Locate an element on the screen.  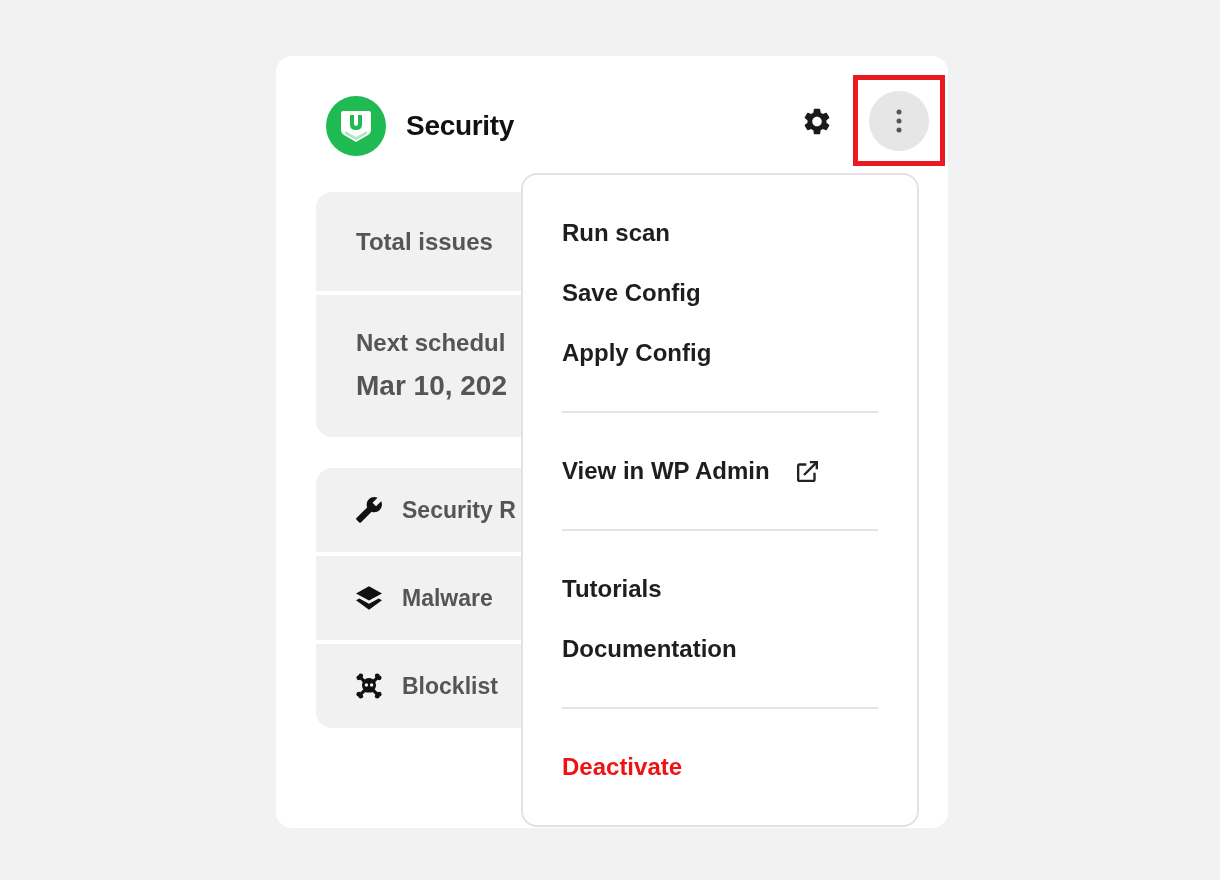
stat-label: Next schedul is located at coordinates (431, 343).